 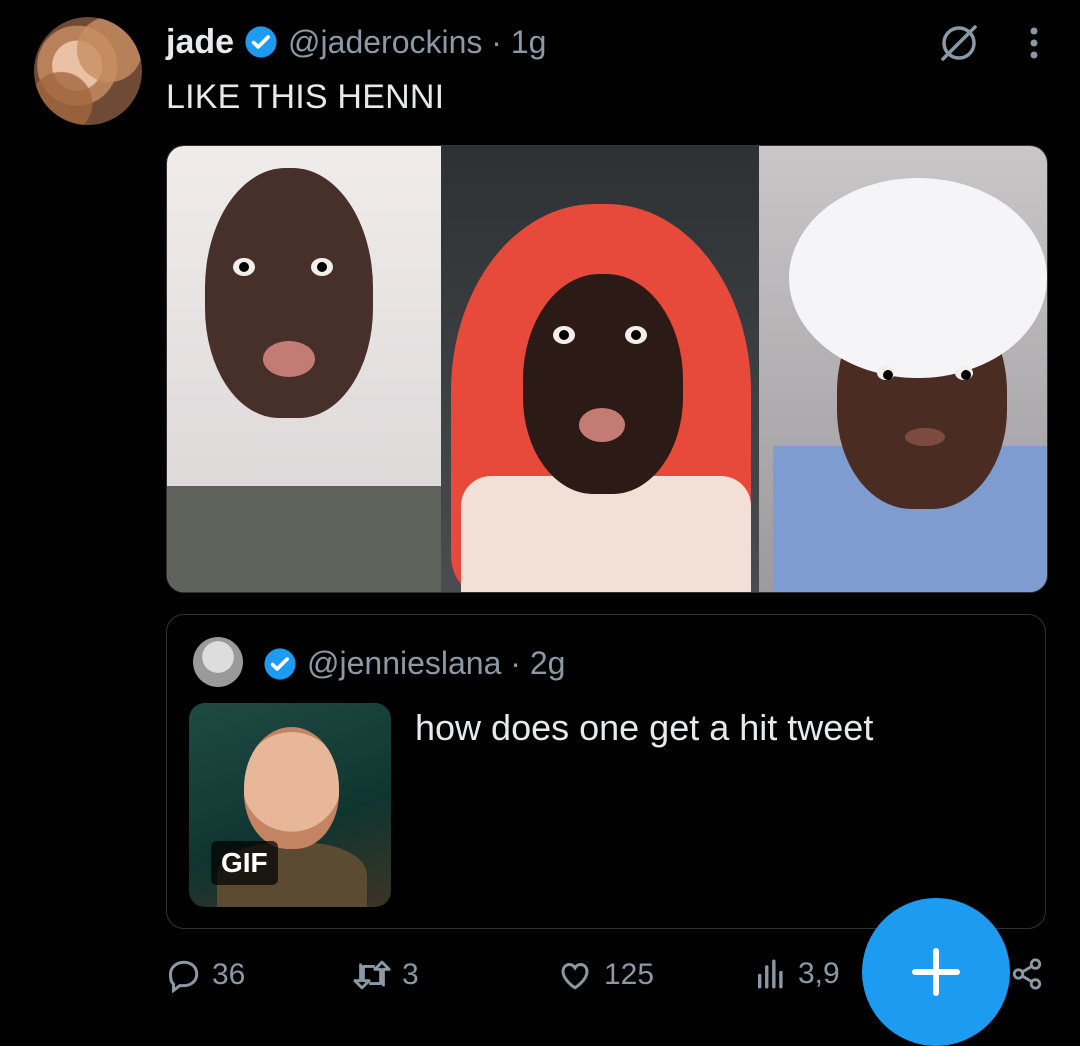 I want to click on plus-icon, so click(x=936, y=972).